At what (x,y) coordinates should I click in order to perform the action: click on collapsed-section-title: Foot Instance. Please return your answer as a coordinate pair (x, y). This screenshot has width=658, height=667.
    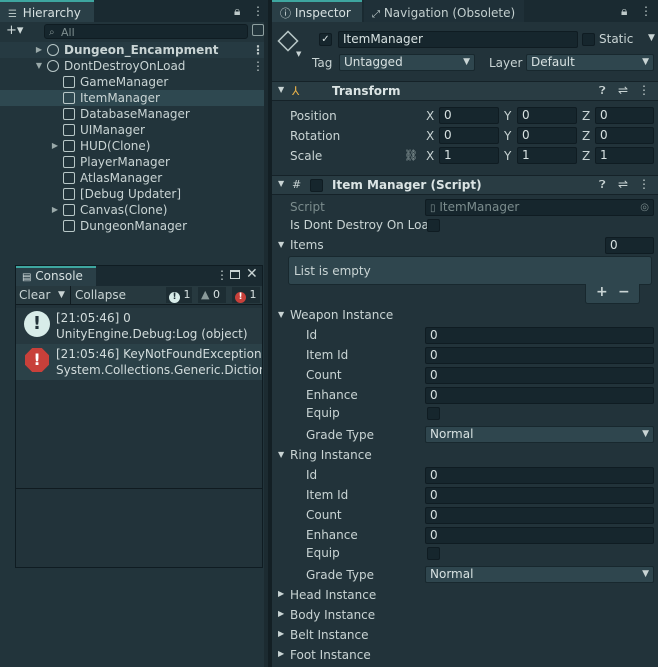
    Looking at the image, I should click on (330, 655).